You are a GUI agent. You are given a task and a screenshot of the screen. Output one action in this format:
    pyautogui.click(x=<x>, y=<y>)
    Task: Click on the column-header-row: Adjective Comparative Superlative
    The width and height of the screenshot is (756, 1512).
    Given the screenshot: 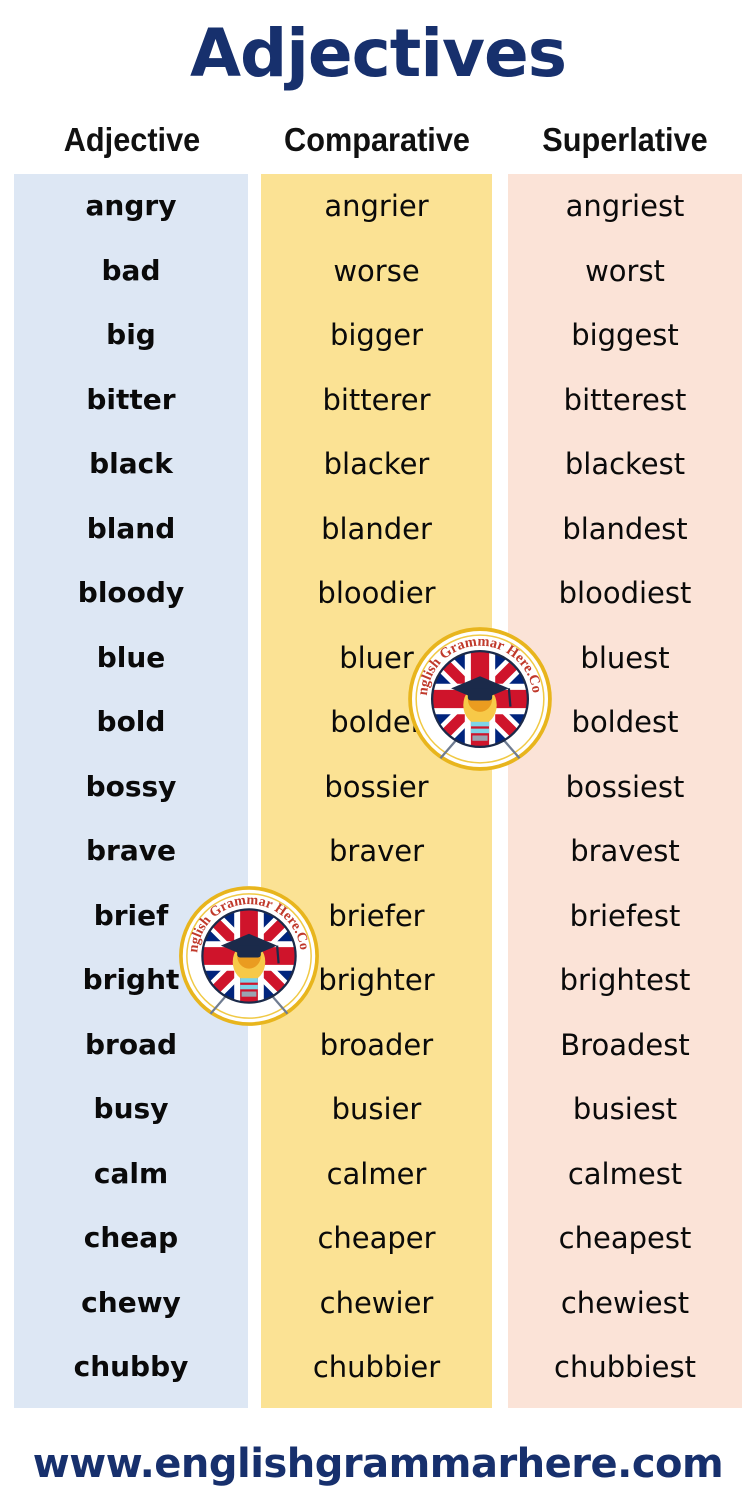 What is the action you would take?
    pyautogui.click(x=378, y=141)
    